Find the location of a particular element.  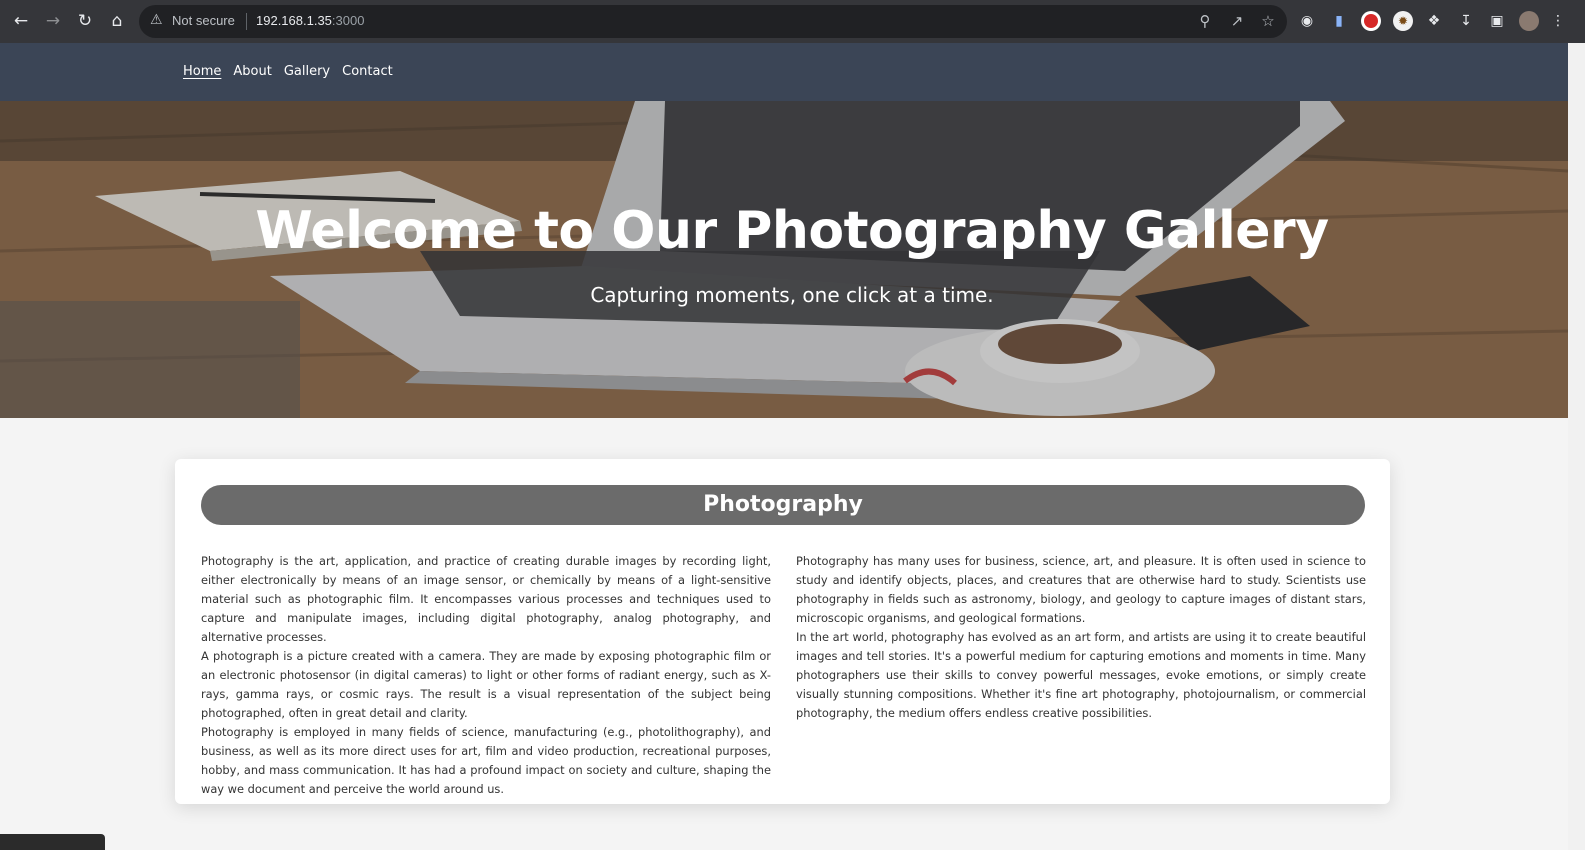

share-icon: ↗ is located at coordinates (1237, 21).